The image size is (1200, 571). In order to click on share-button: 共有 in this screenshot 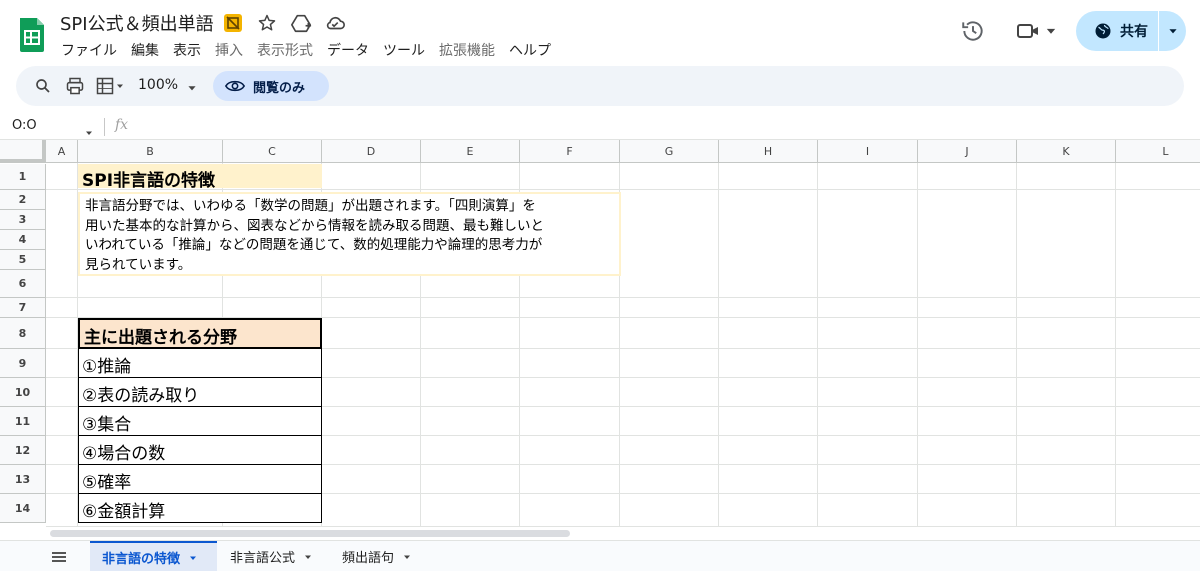, I will do `click(1131, 31)`.